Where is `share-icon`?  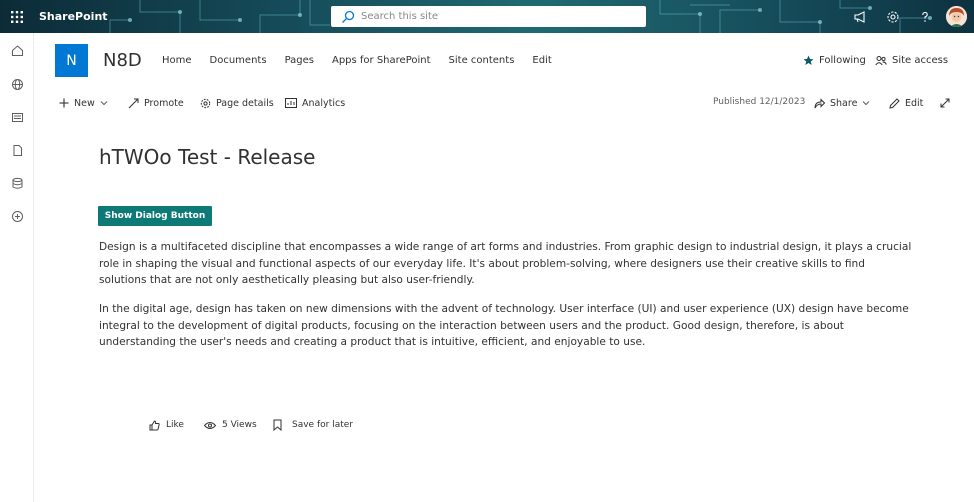
share-icon is located at coordinates (819, 102).